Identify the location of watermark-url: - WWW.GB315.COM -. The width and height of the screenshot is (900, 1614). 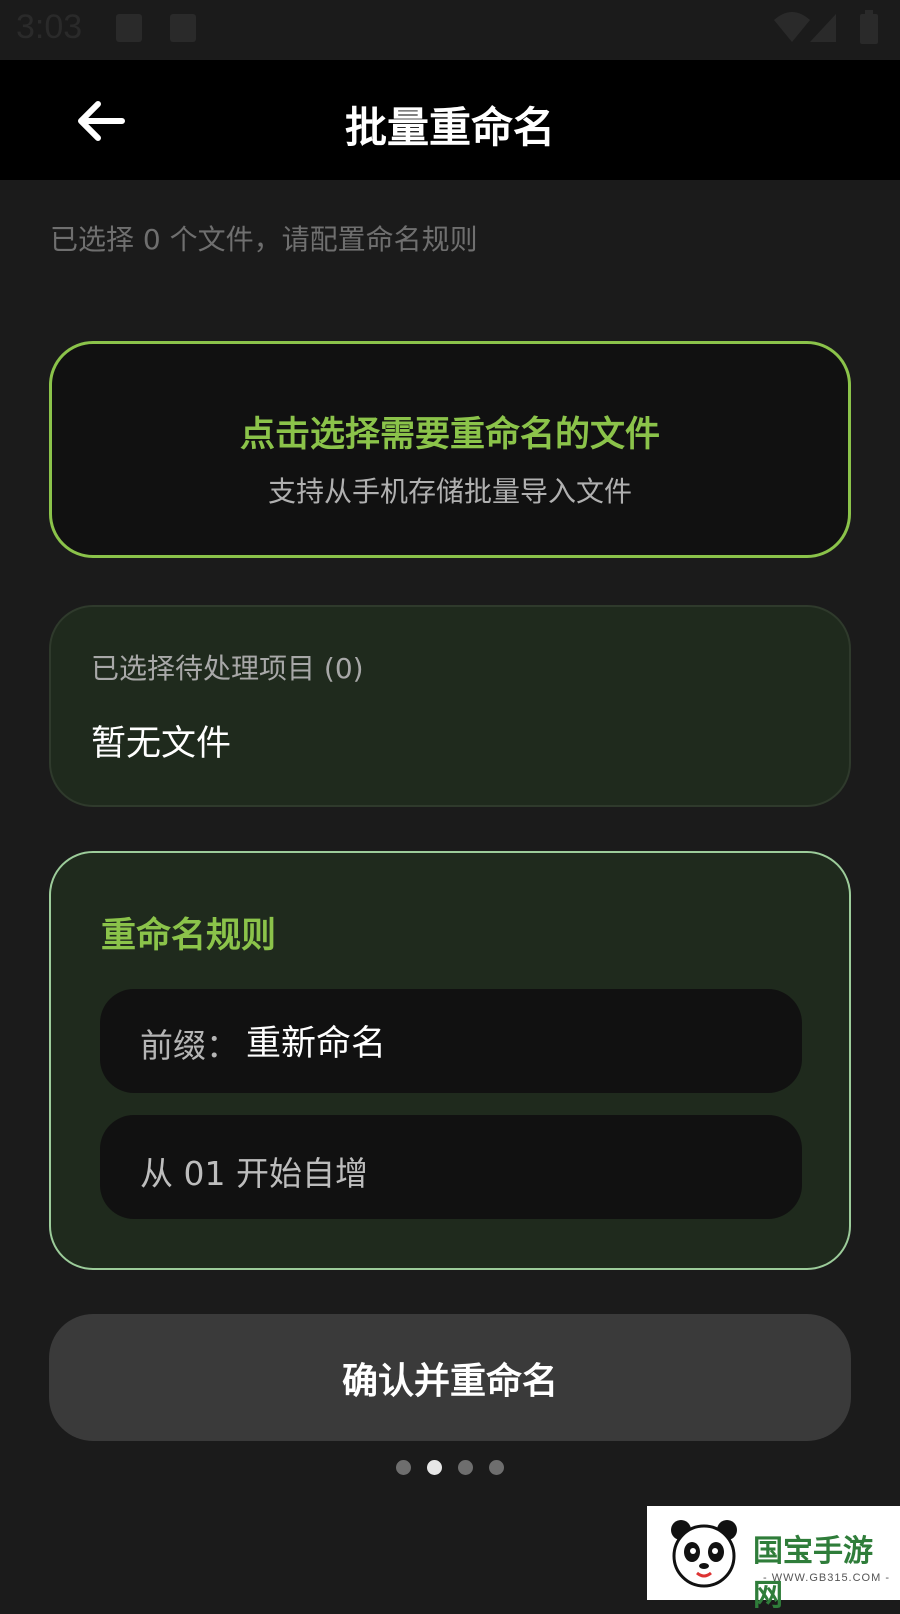
(826, 1578).